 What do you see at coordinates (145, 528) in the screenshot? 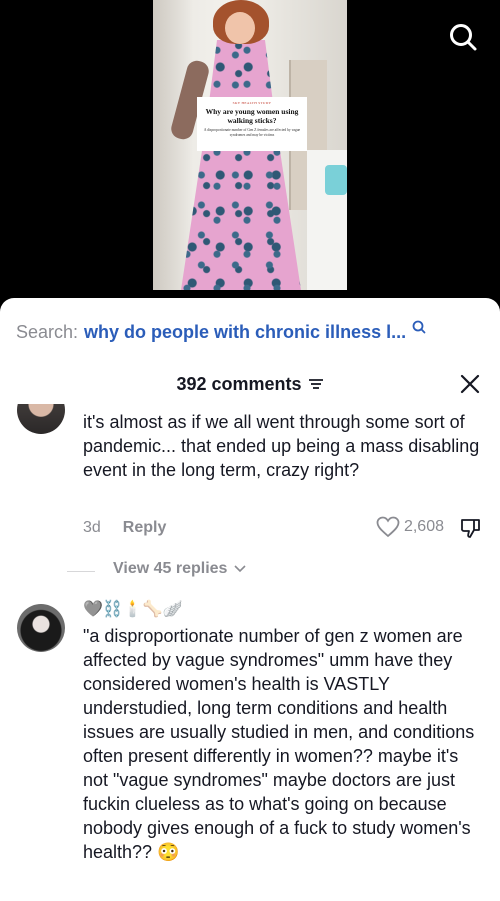
I see `reply-button: Reply` at bounding box center [145, 528].